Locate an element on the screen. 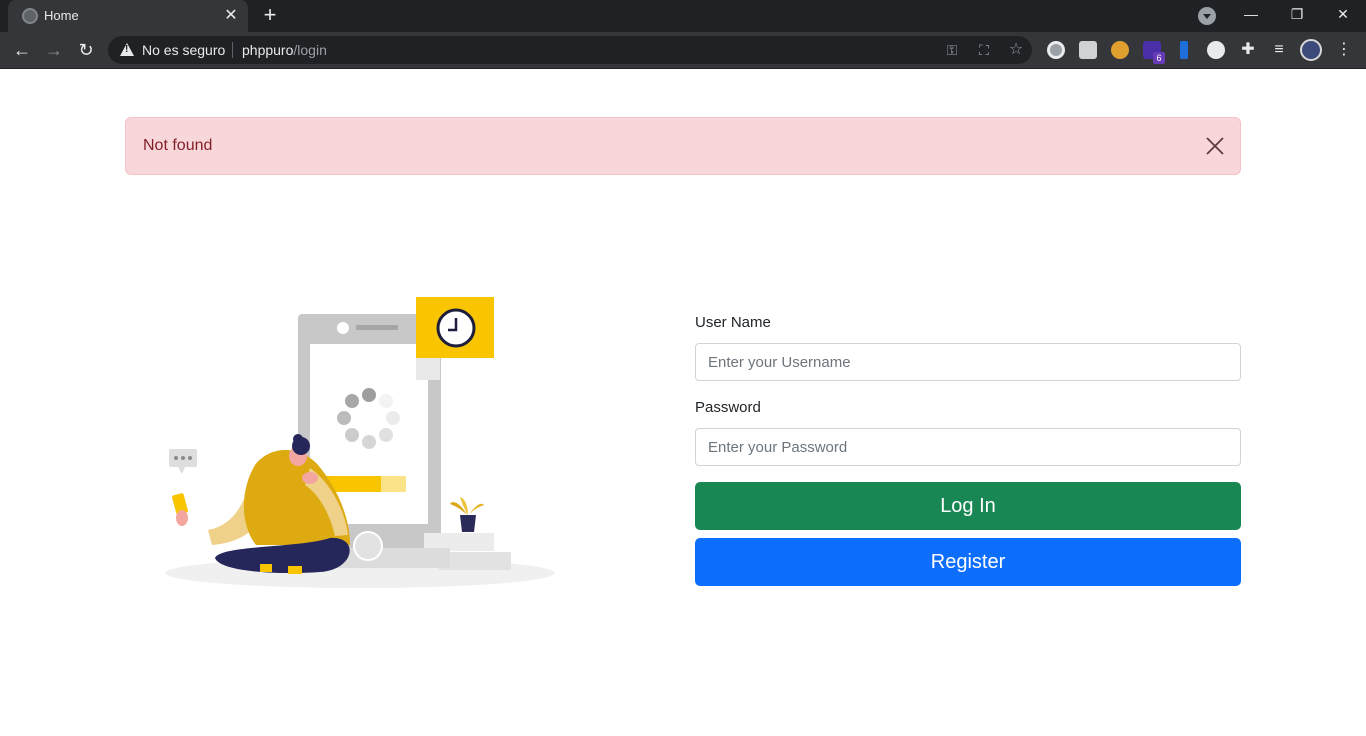  login-illustration is located at coordinates (360, 442).